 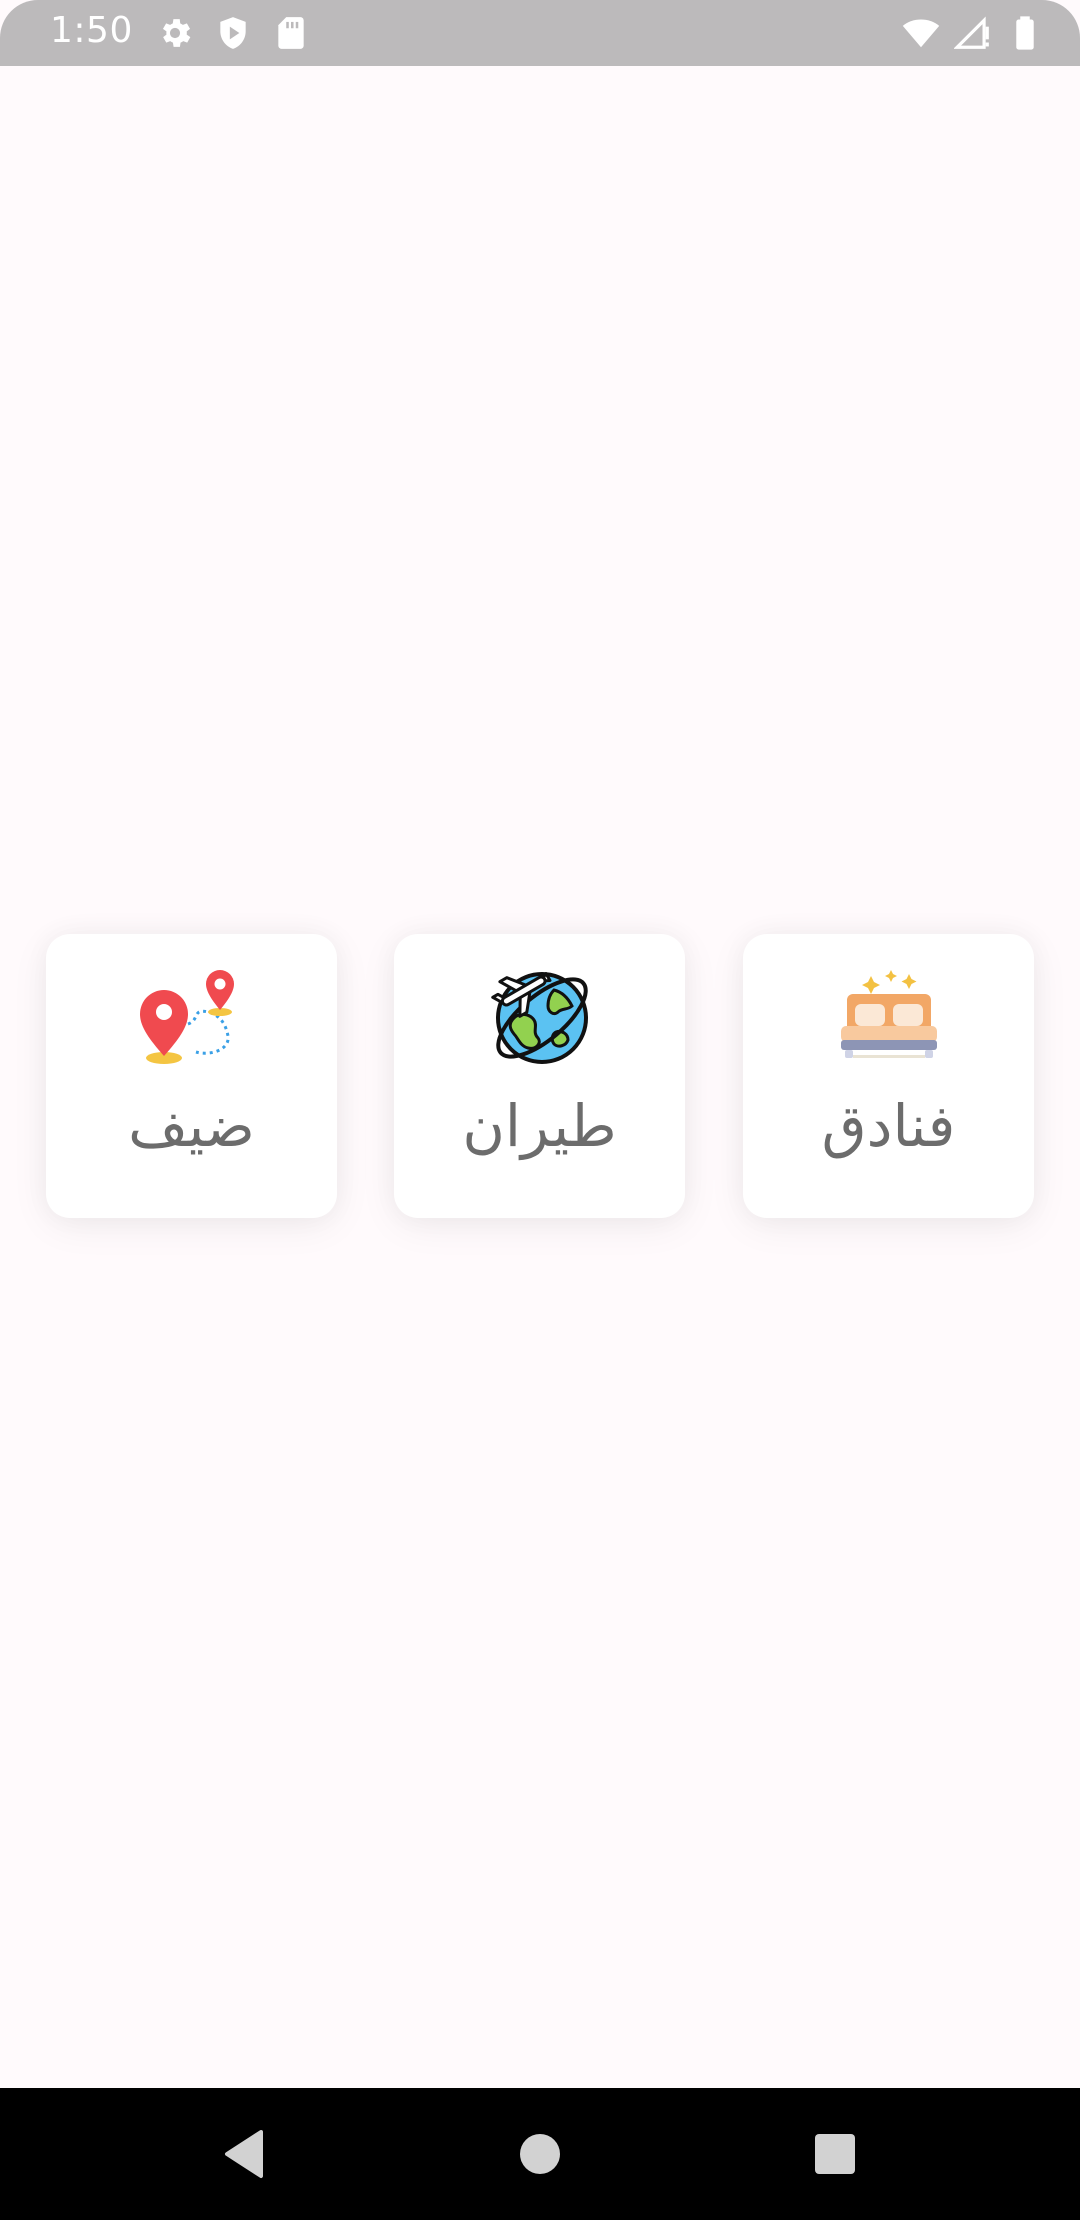 I want to click on recents-button, so click(x=835, y=2154).